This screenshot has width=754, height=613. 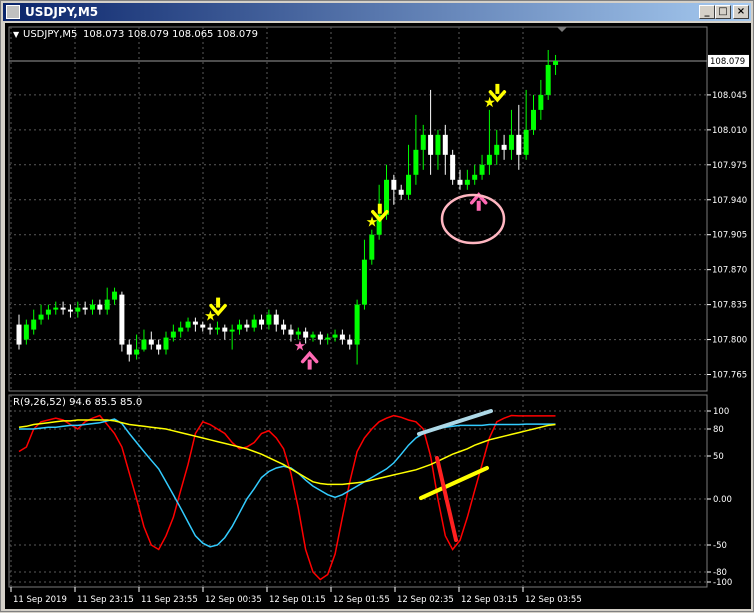 What do you see at coordinates (455, 422) in the screenshot?
I see `annotation-blue-trendline` at bounding box center [455, 422].